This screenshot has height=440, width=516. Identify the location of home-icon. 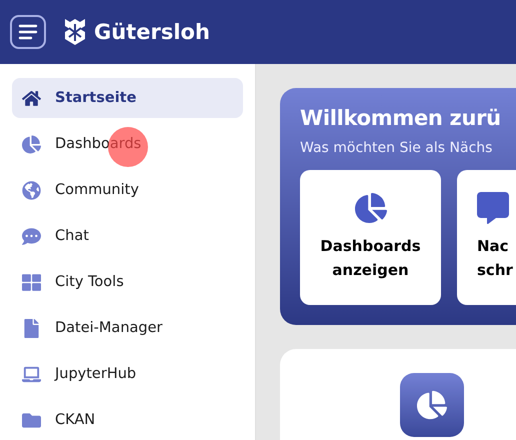
(31, 98).